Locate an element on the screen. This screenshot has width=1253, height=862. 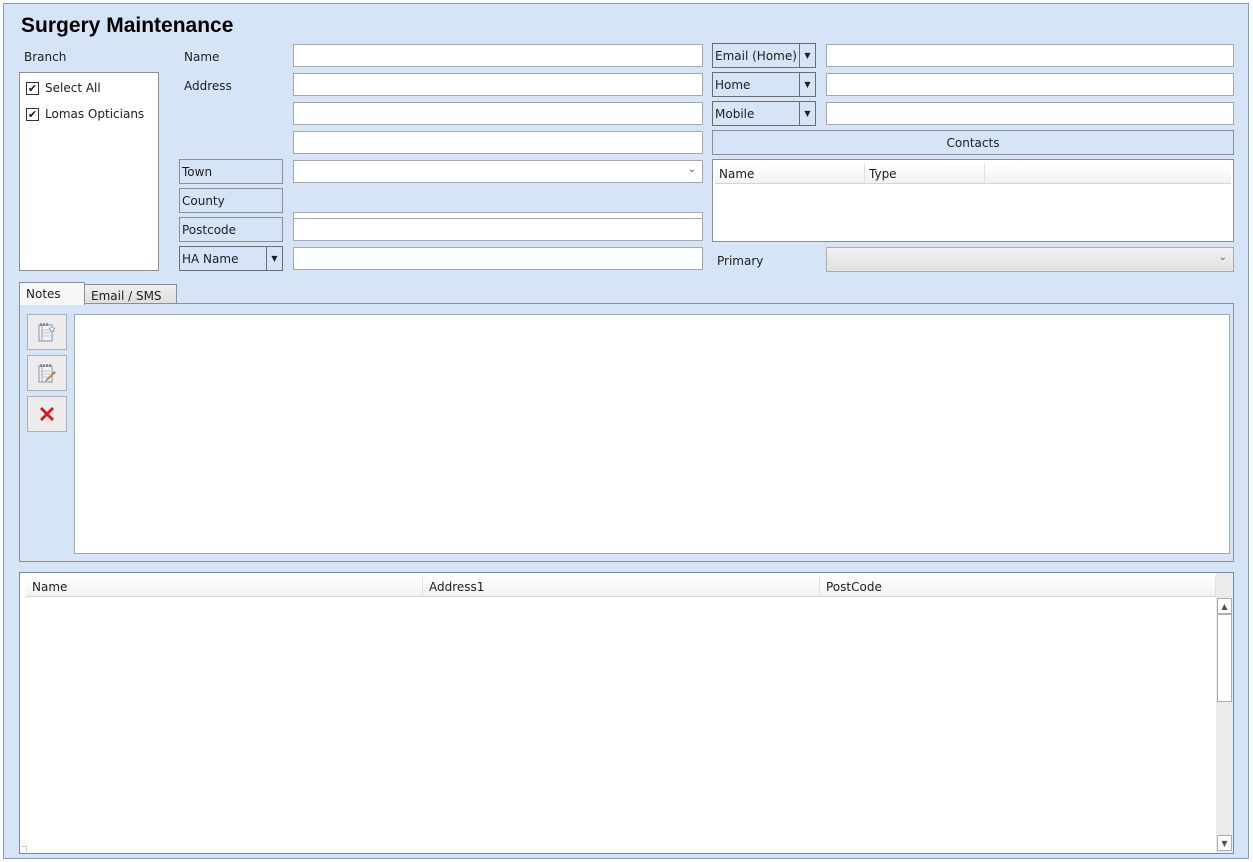
vertical-scrollbar: ▲ ▼ is located at coordinates (1224, 713).